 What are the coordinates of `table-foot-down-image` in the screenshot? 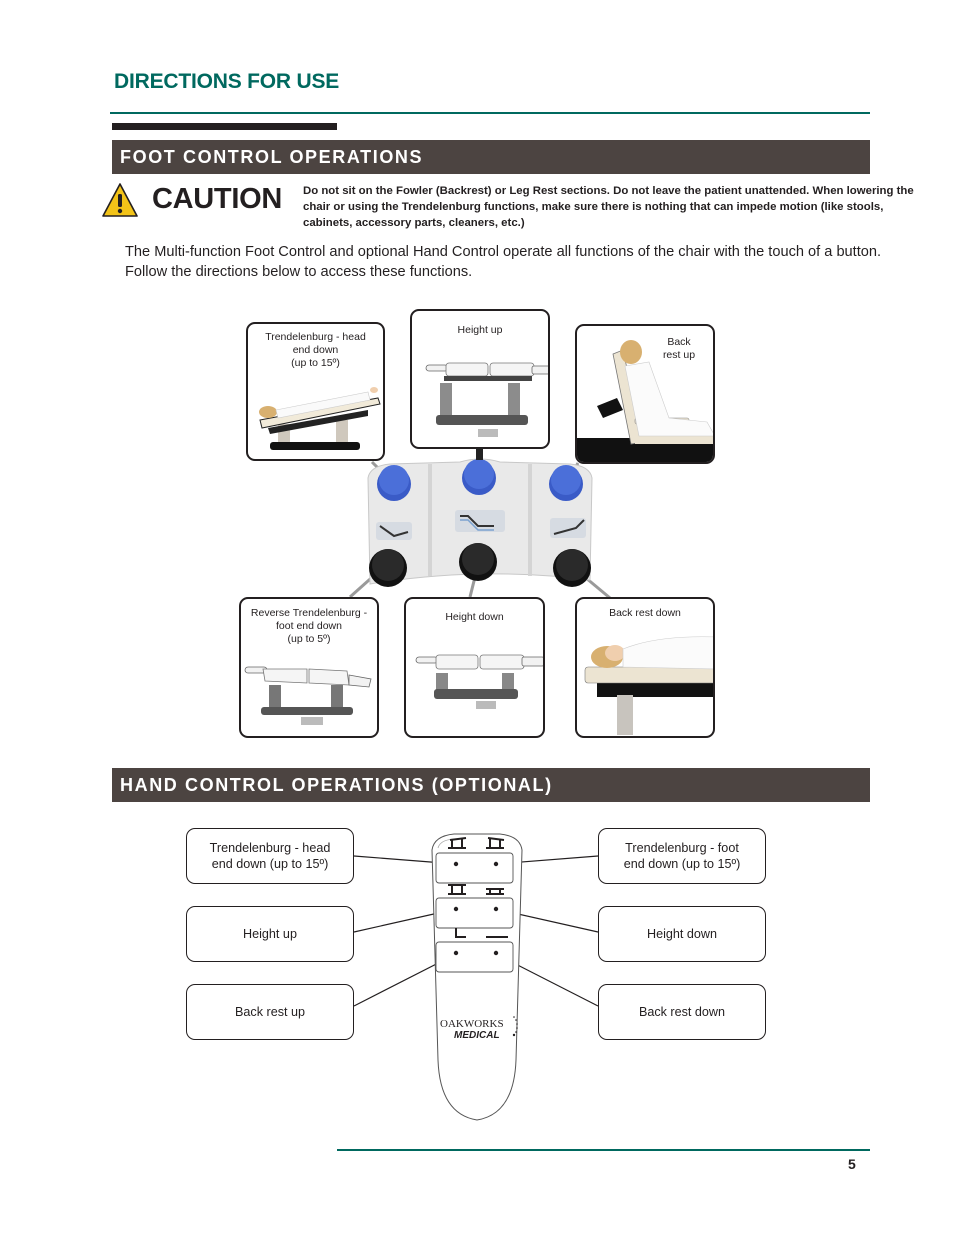 It's located at (308, 695).